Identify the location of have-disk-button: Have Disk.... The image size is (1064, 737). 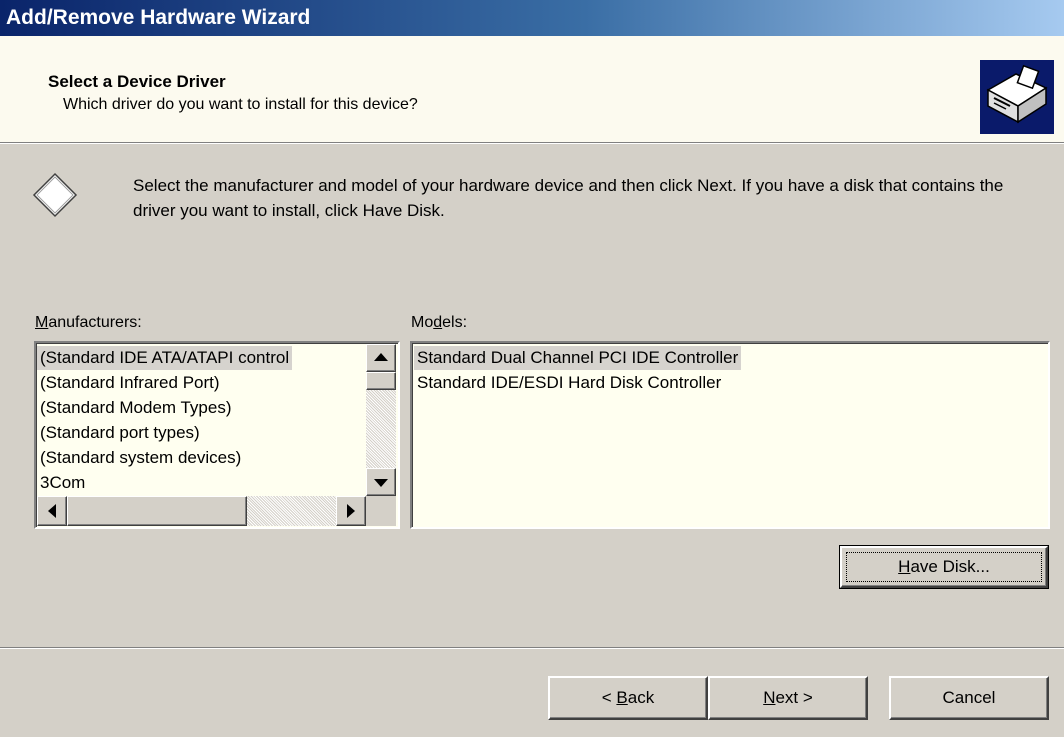
(944, 567).